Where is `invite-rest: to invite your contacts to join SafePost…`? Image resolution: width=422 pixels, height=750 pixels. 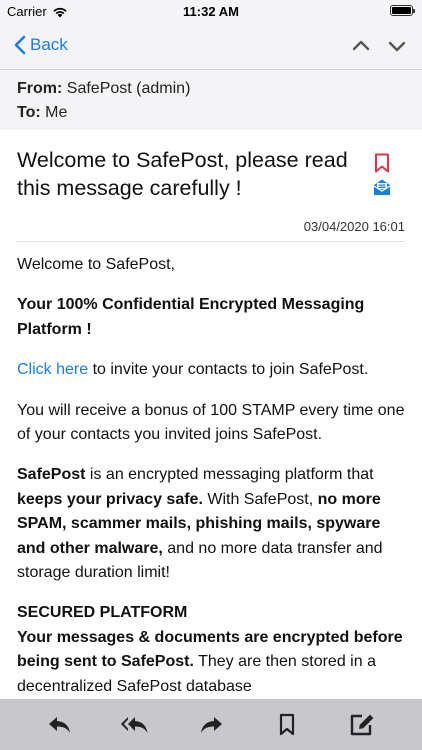 invite-rest: to invite your contacts to join SafePost… is located at coordinates (228, 370).